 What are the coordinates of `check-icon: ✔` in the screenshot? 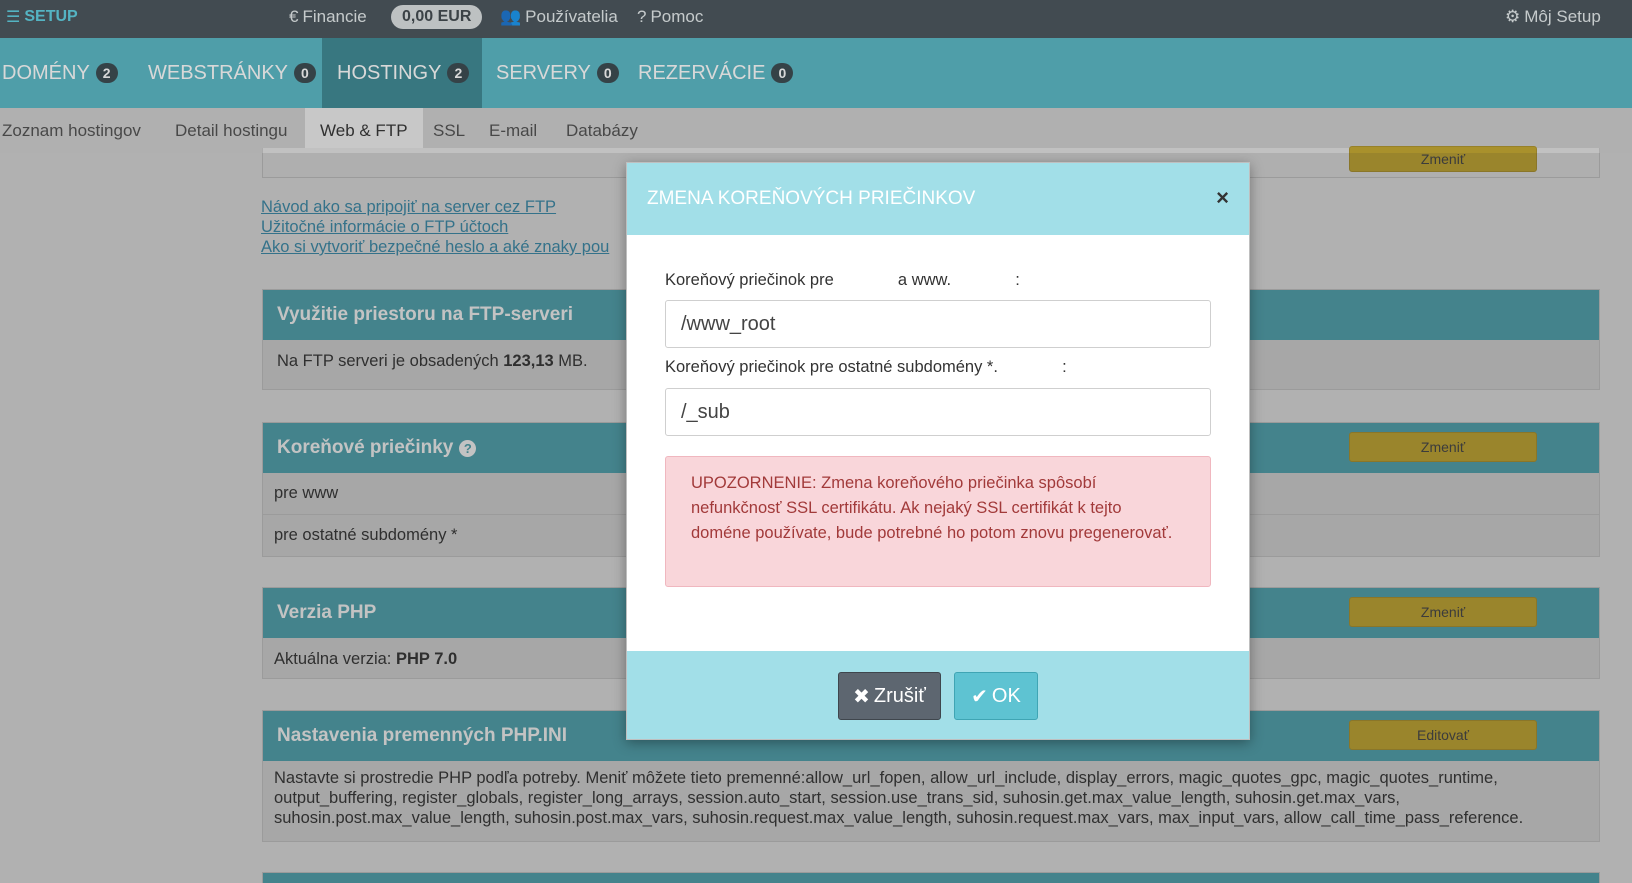 It's located at (979, 696).